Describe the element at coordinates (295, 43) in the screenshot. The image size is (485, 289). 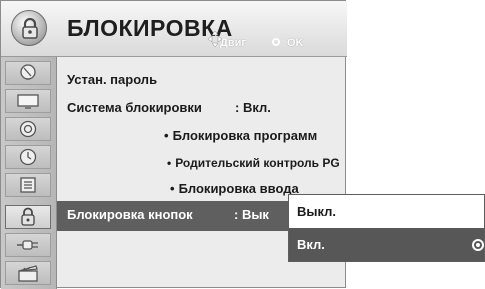
I see `ok-hint-label: OK` at that location.